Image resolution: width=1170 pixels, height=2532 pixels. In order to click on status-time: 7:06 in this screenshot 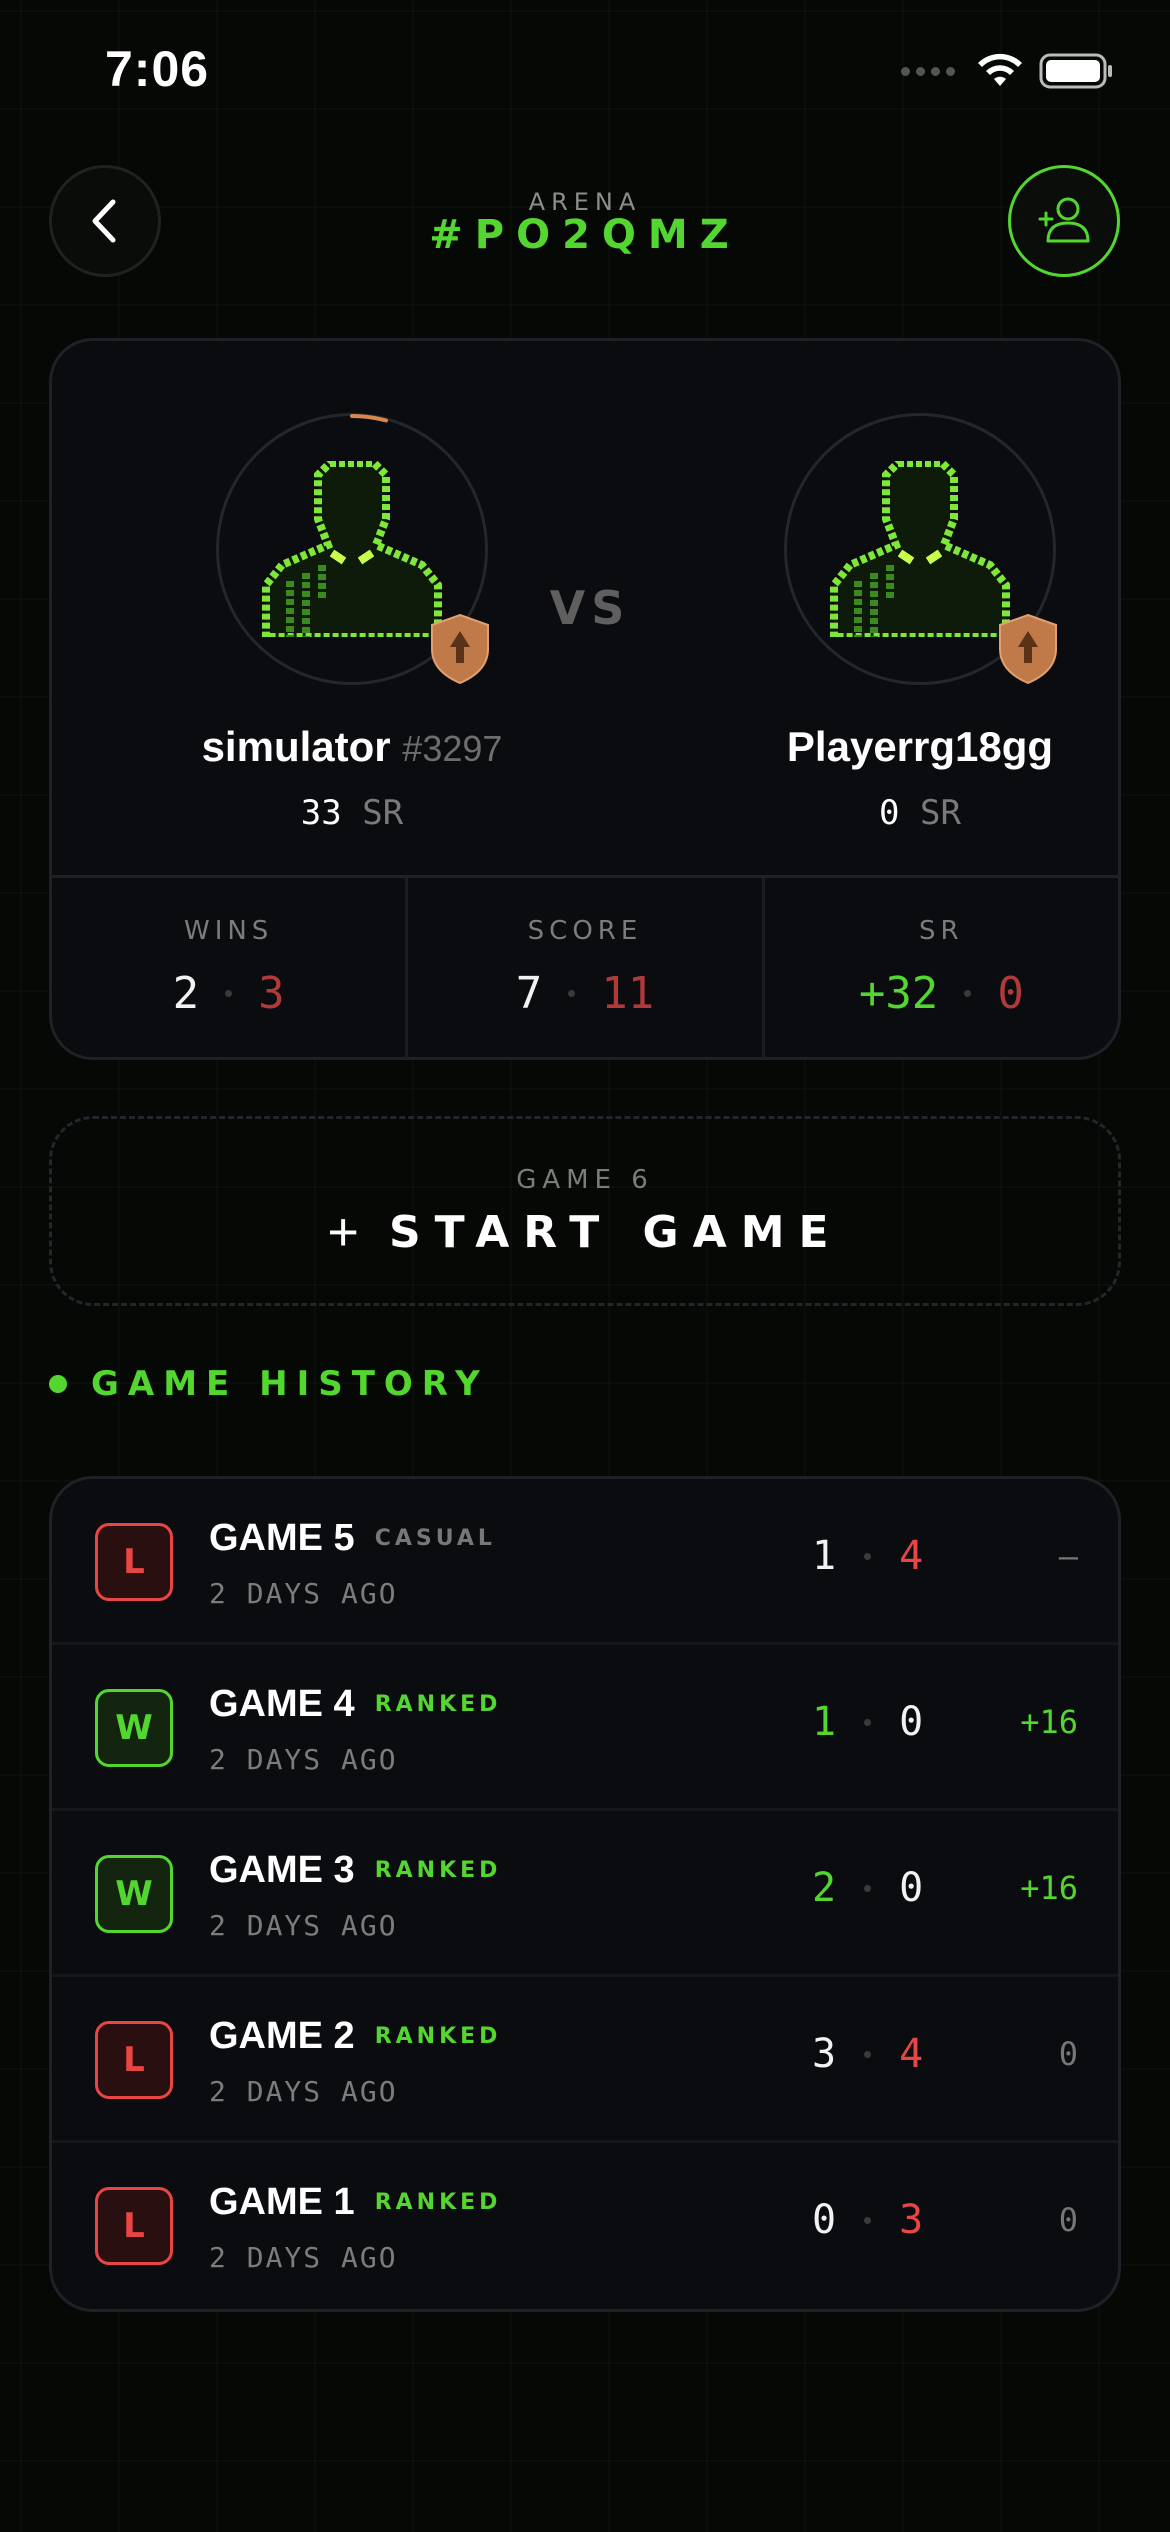, I will do `click(157, 69)`.